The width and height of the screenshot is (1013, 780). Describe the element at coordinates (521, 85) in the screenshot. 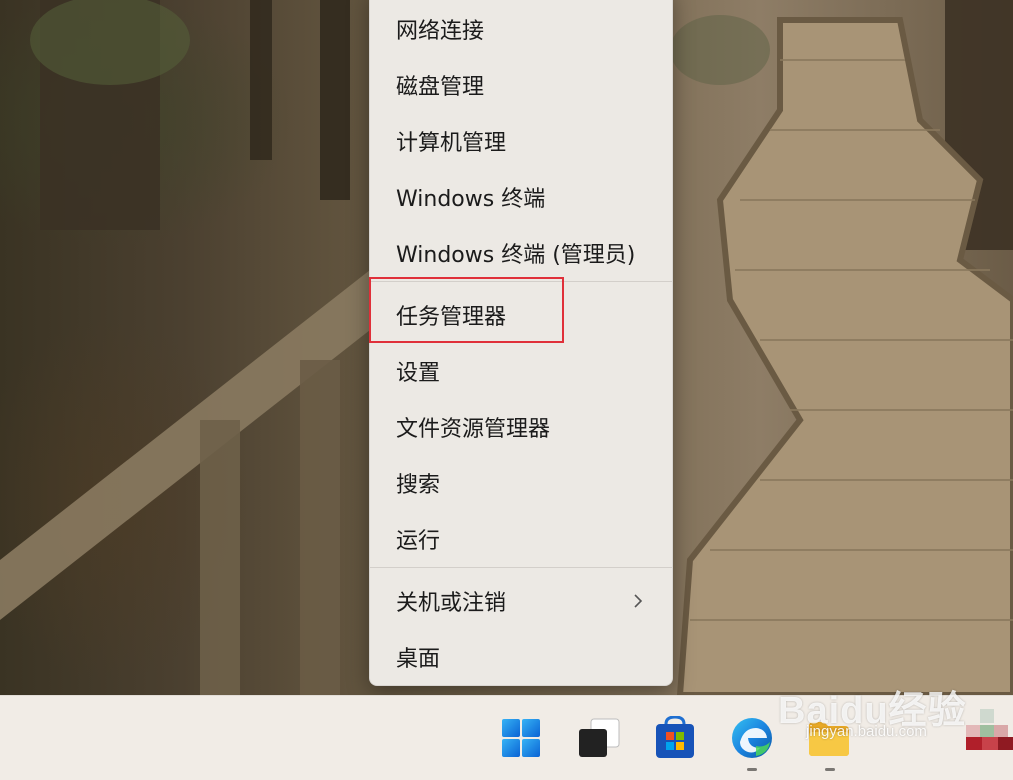

I see `menu-item-disk-management: 磁盘管理` at that location.